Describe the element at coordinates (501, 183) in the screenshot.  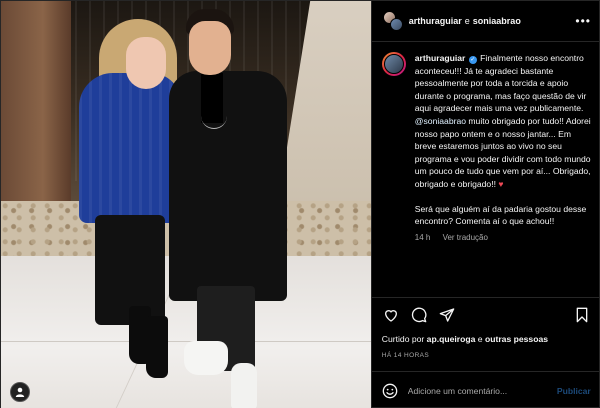
I see `red-heart-emoji: ♥` at that location.